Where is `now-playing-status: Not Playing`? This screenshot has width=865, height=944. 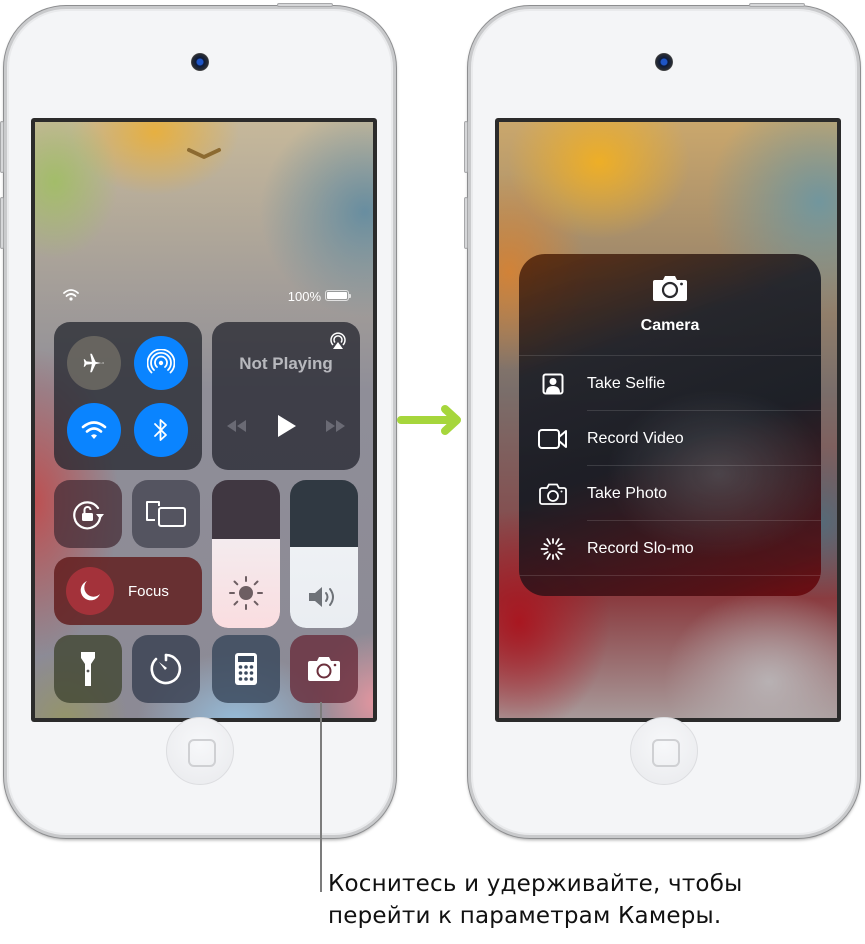
now-playing-status: Not Playing is located at coordinates (286, 363).